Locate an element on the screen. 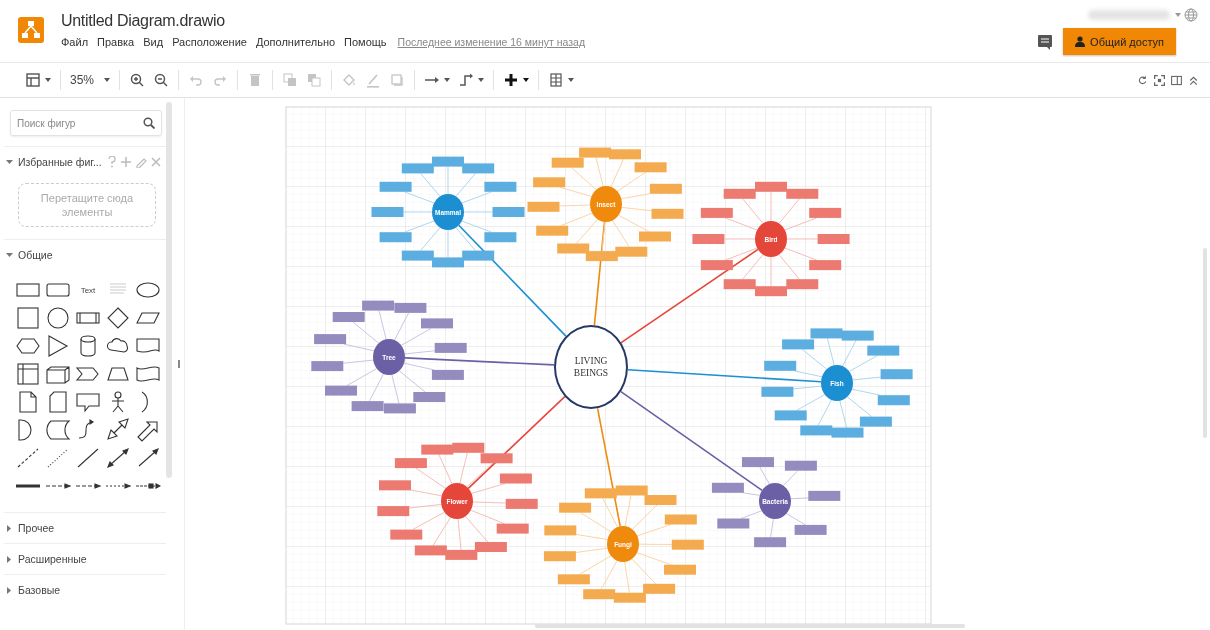 The image size is (1210, 630). section-title: Расширенные is located at coordinates (52, 559).